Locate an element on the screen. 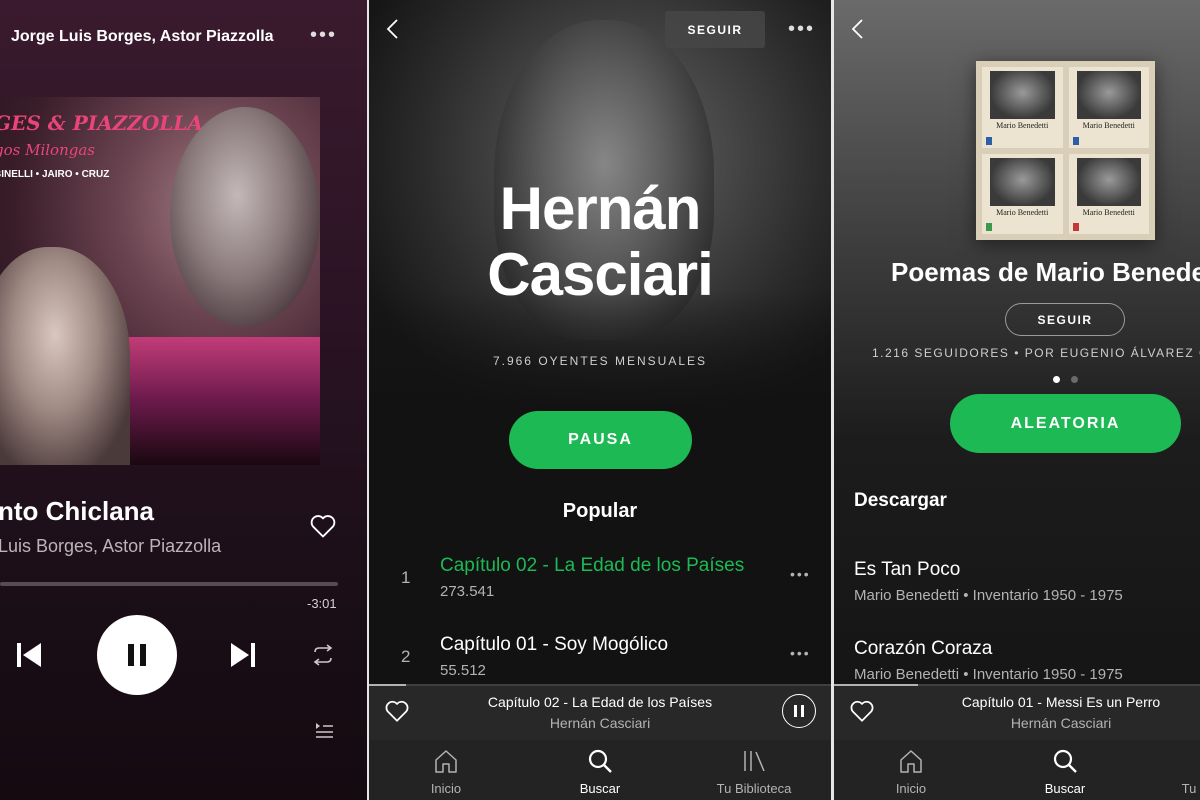  previous-track-icon is located at coordinates (29, 655).